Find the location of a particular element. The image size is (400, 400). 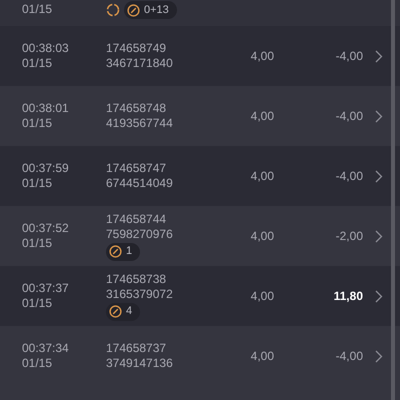

refresh-icon is located at coordinates (113, 10).